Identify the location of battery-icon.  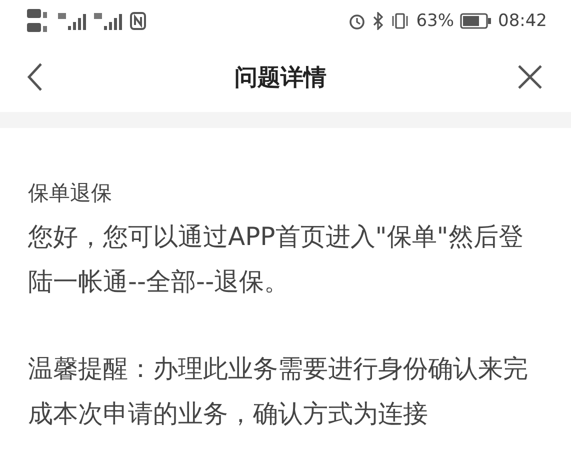
(476, 21).